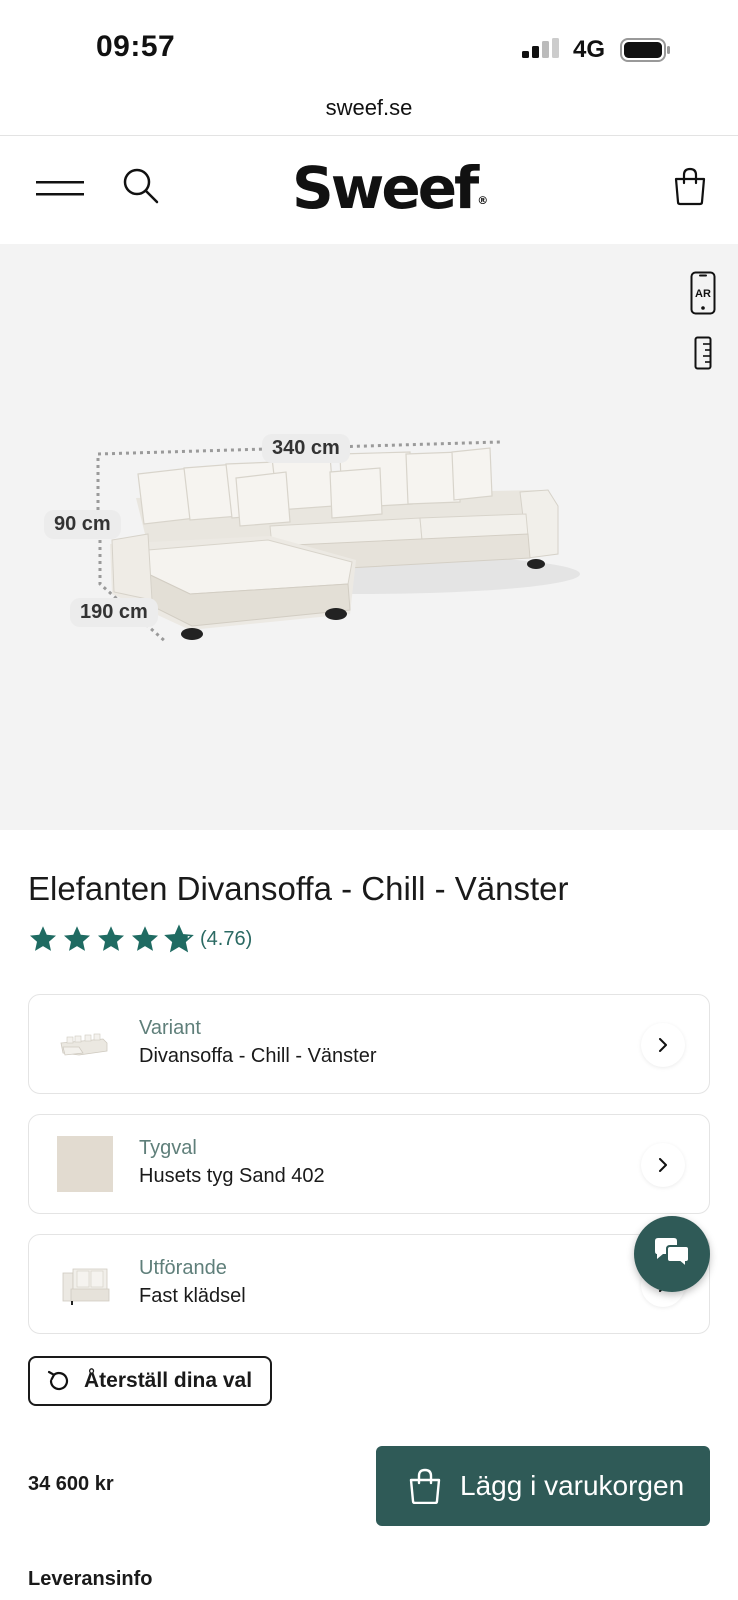  What do you see at coordinates (306, 448) in the screenshot?
I see `dimension-width: 340 cm` at bounding box center [306, 448].